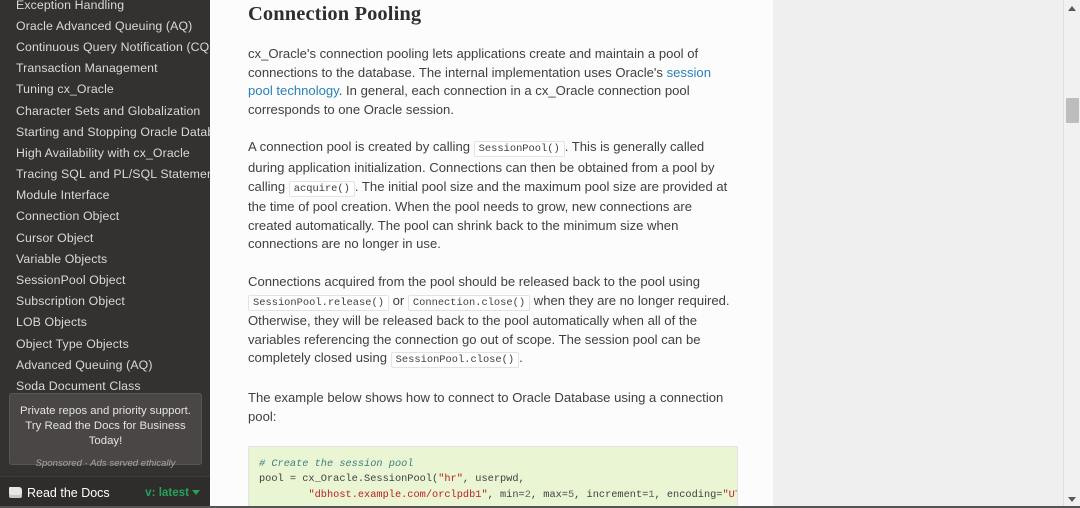 This screenshot has width=1080, height=508. I want to click on sidebar-item-label: High Availability with cx_Oracle, so click(103, 152).